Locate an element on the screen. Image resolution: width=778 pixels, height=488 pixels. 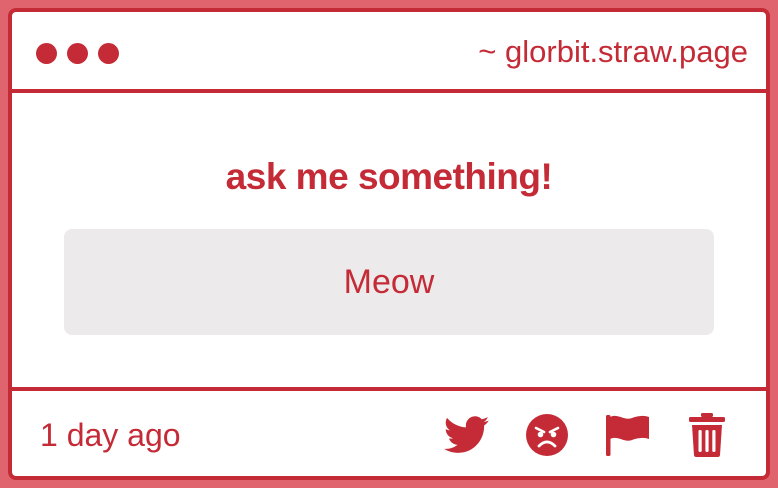
delete-button is located at coordinates (707, 435).